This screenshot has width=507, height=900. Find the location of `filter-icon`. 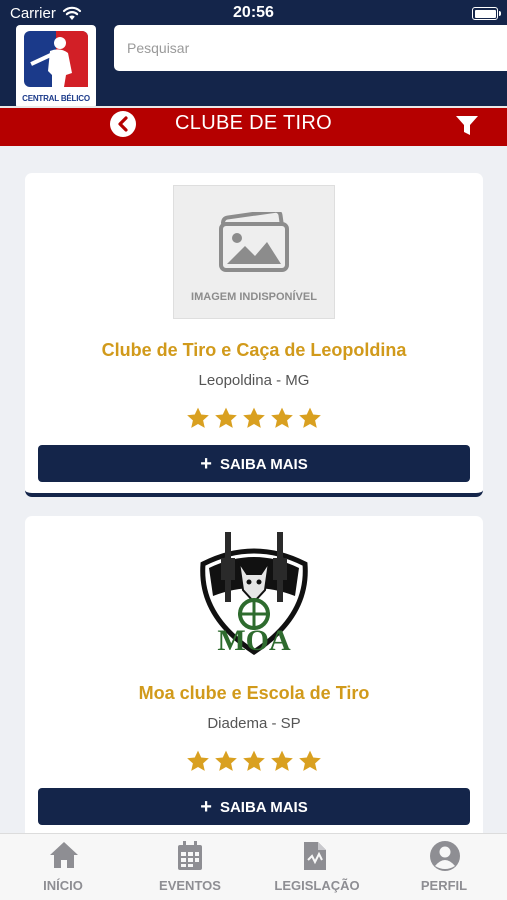

filter-icon is located at coordinates (467, 125).